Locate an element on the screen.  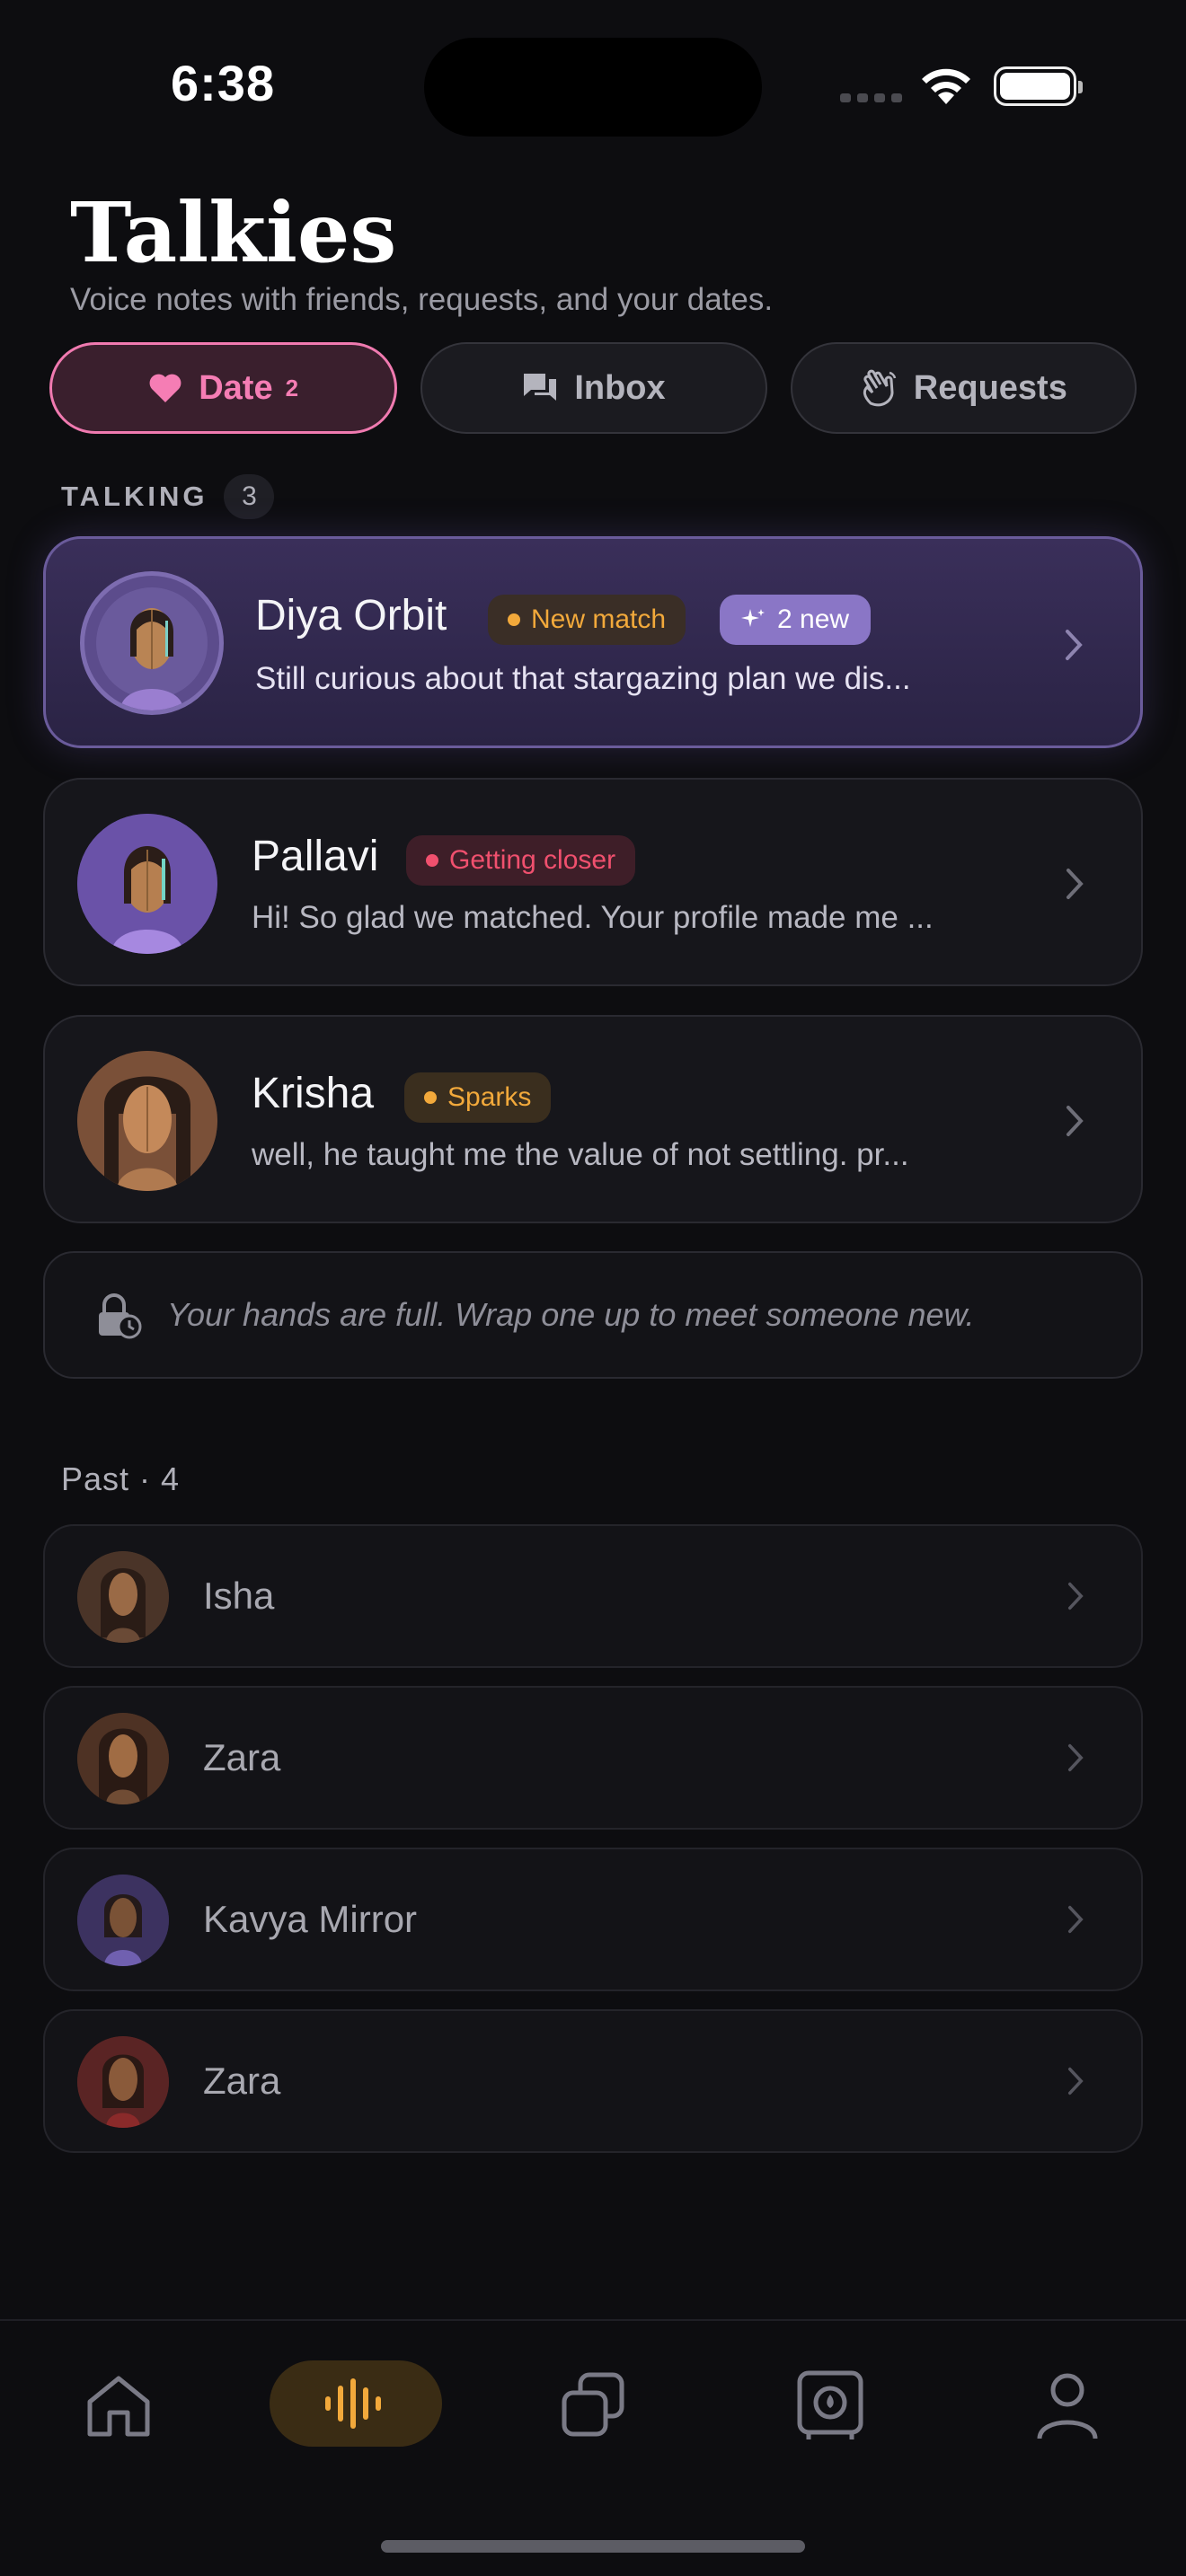
nav-cards is located at coordinates (593, 2405).